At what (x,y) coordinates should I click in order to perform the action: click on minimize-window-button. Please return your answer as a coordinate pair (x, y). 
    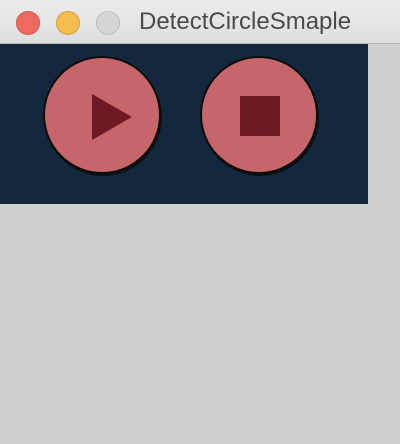
    Looking at the image, I should click on (68, 23).